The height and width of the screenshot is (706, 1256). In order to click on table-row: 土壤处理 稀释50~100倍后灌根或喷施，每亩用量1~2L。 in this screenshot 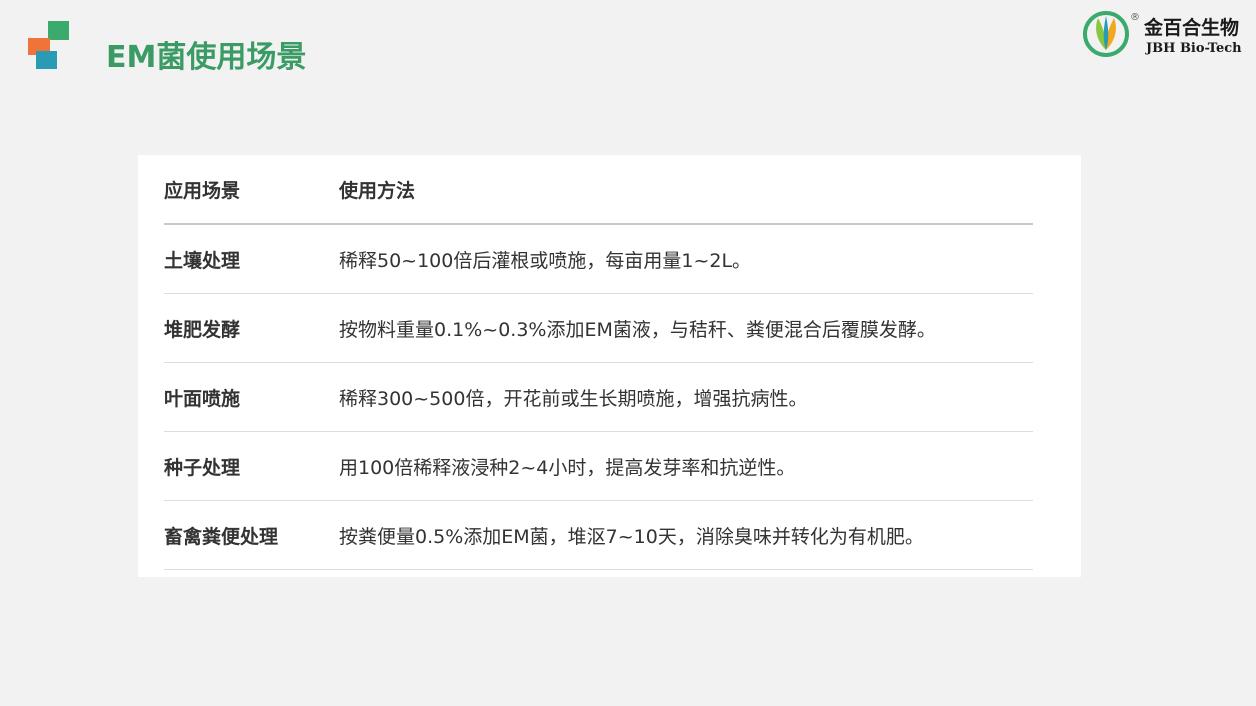, I will do `click(598, 259)`.